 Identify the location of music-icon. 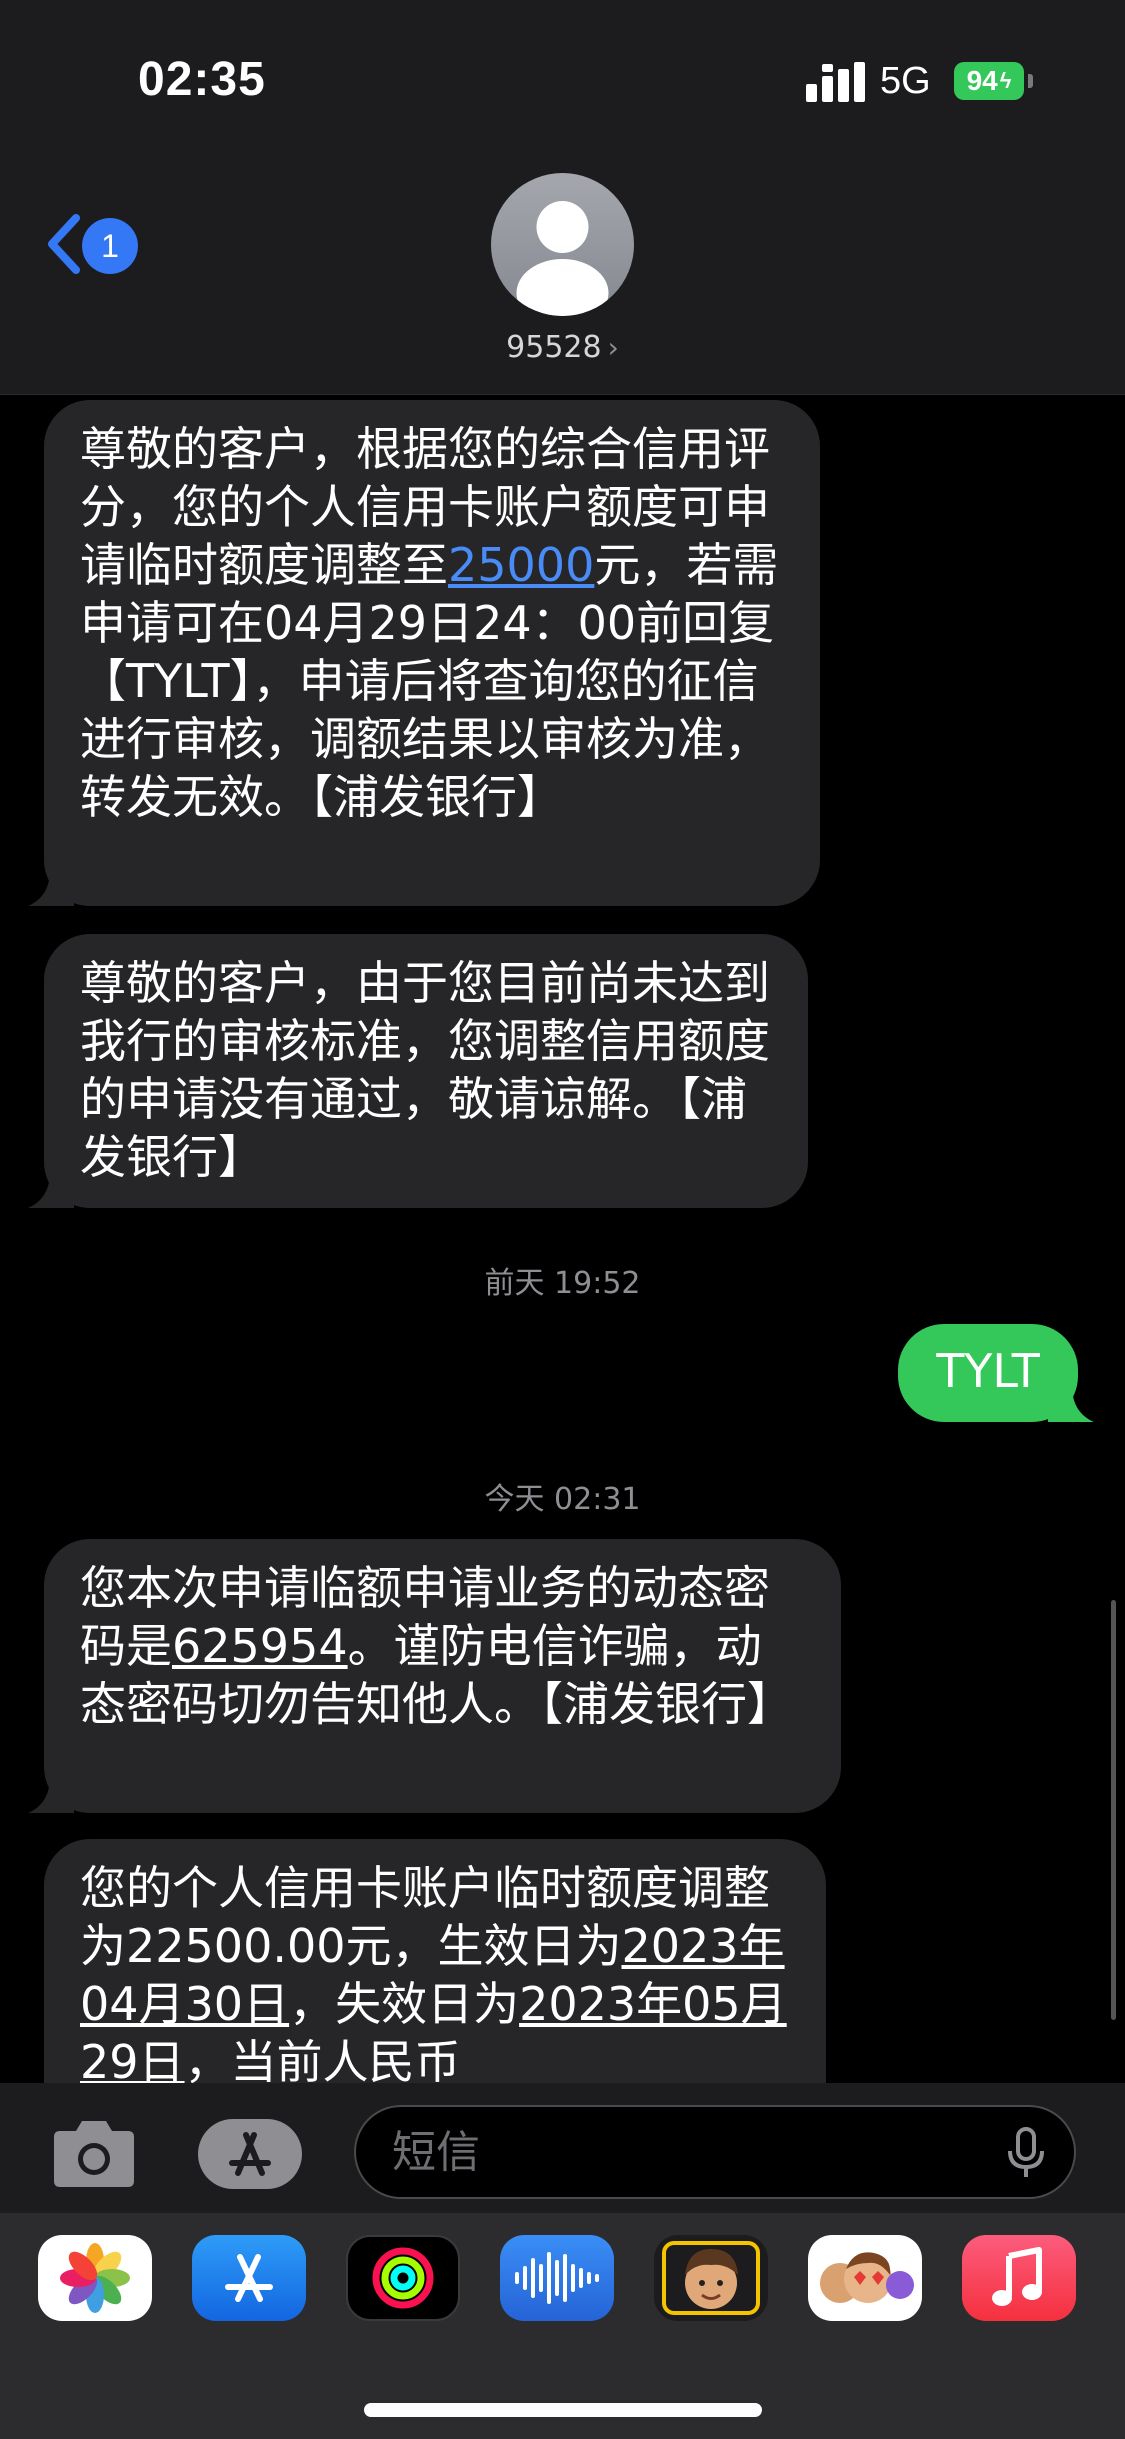
(1019, 2278).